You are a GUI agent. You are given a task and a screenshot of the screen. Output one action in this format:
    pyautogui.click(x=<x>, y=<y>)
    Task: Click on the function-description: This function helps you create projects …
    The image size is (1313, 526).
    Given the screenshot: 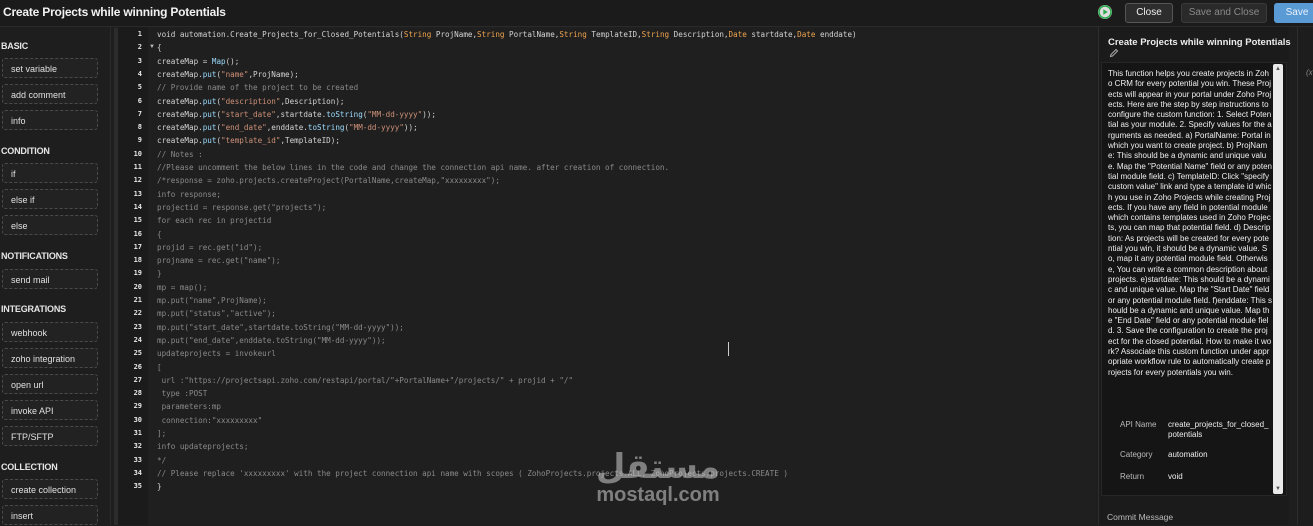 What is the action you would take?
    pyautogui.click(x=1190, y=223)
    